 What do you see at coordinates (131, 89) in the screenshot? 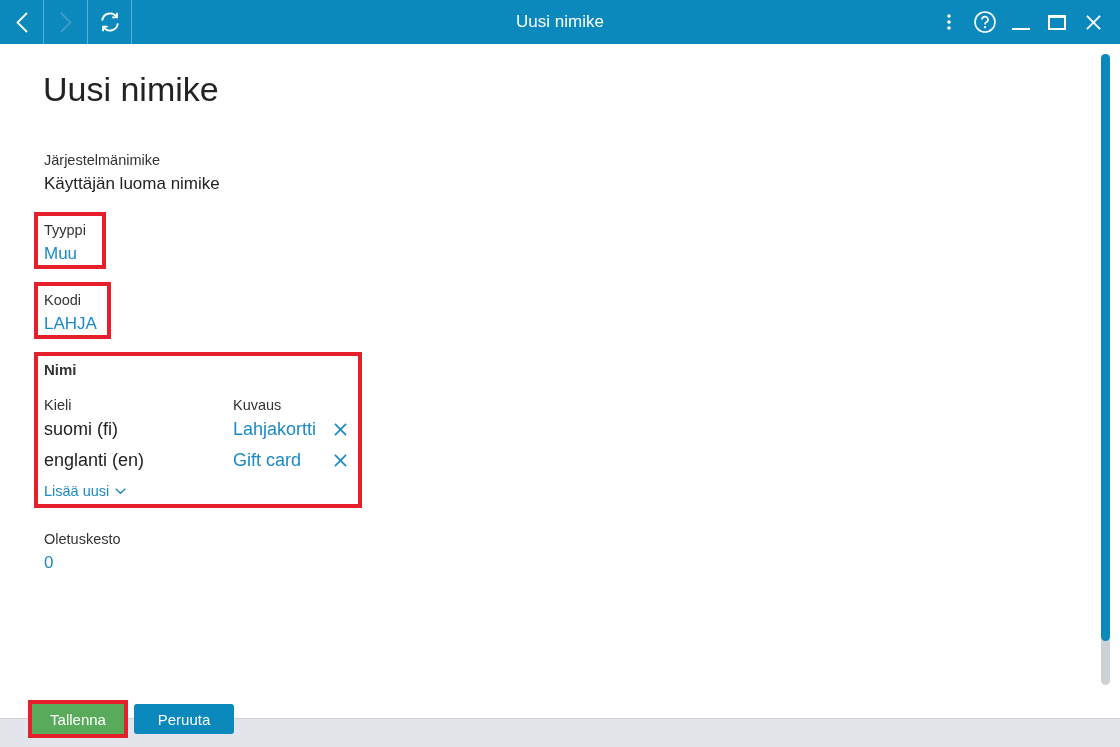
I see `page-heading: Uusi nimike` at bounding box center [131, 89].